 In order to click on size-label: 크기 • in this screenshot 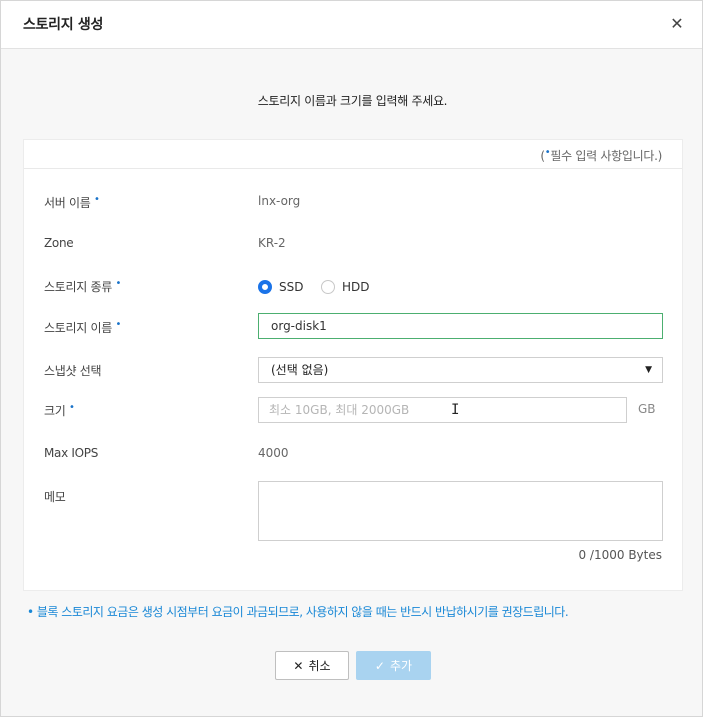, I will do `click(59, 410)`.